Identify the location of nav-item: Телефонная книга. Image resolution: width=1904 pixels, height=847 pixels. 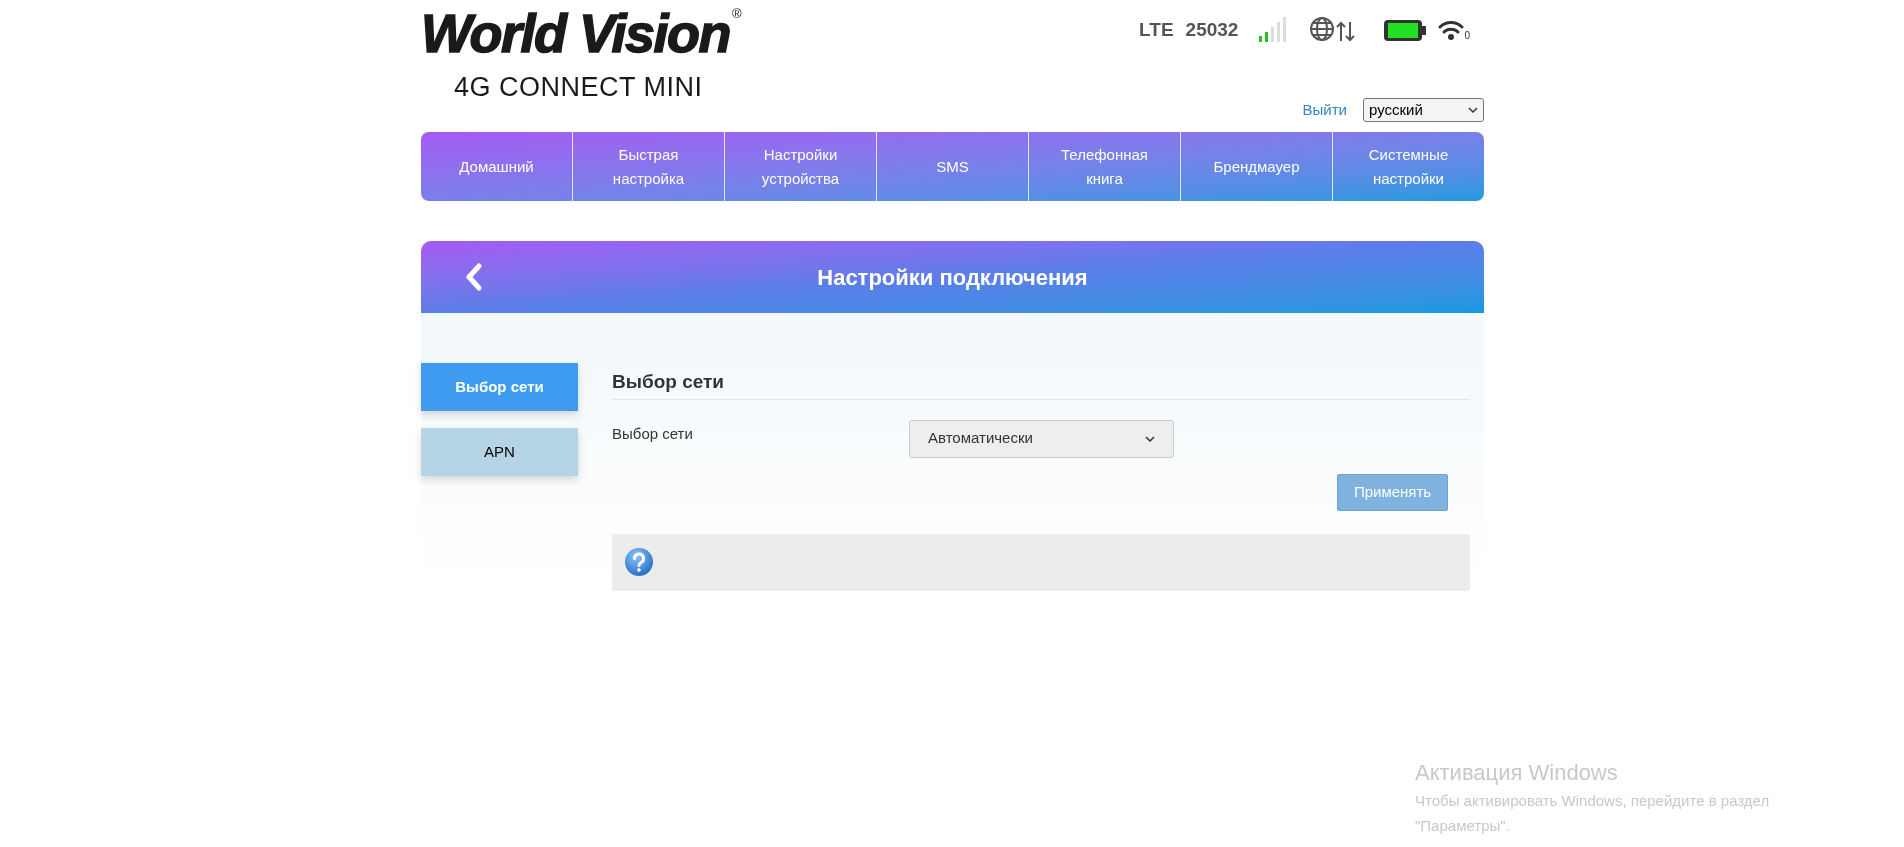
(1104, 166).